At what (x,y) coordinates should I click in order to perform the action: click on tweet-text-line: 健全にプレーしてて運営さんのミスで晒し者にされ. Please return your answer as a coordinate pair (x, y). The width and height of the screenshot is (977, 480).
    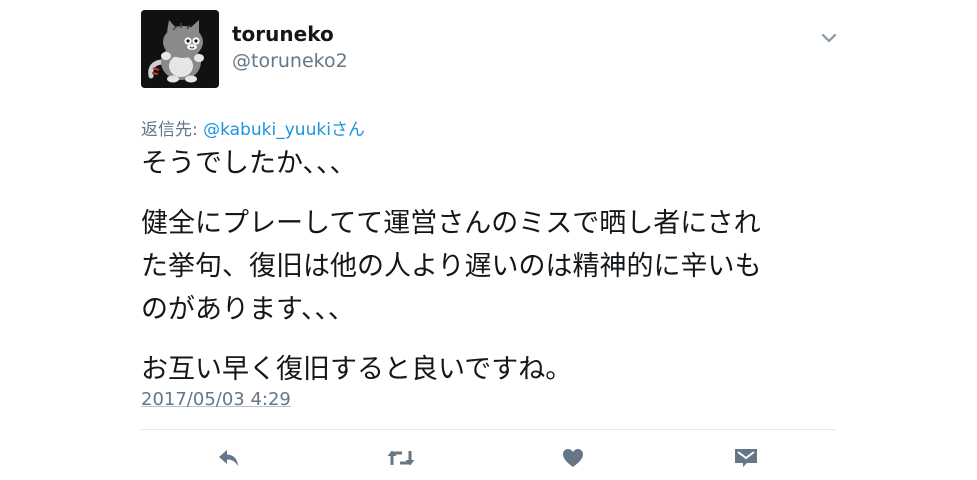
    Looking at the image, I should click on (451, 223).